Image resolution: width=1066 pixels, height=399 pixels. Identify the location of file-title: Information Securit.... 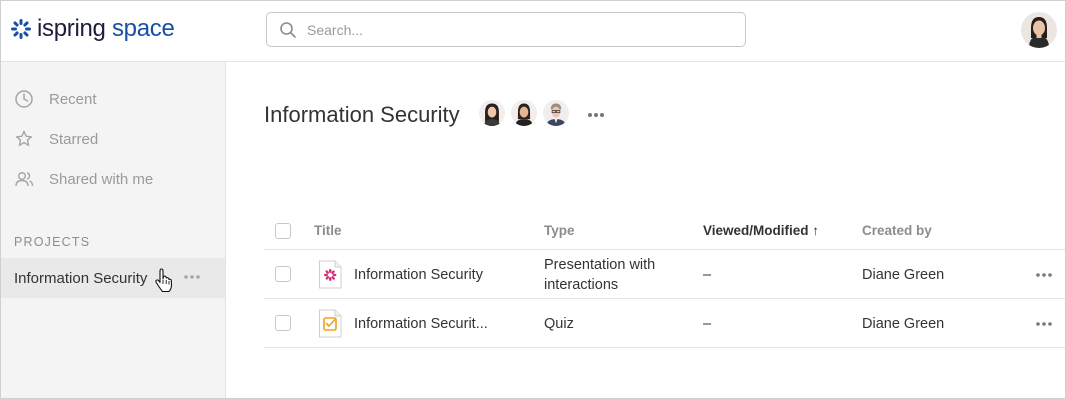
(421, 324).